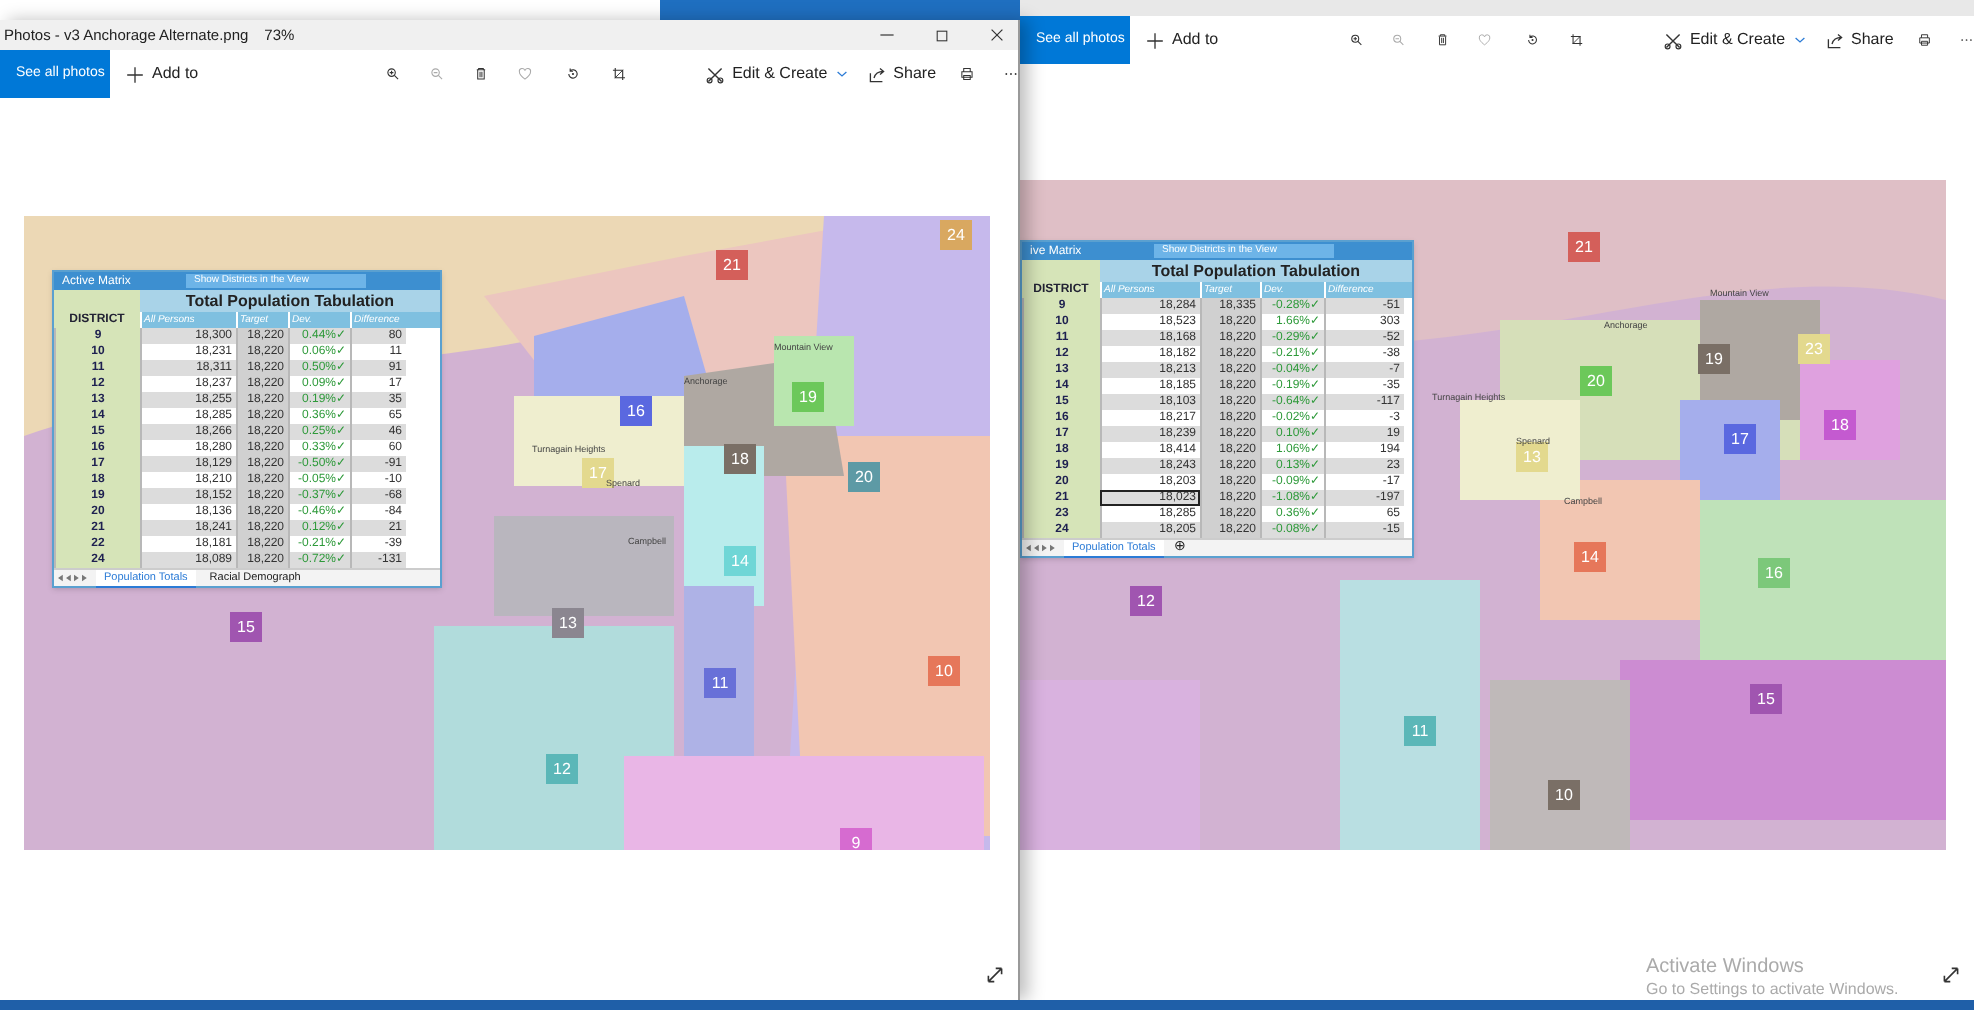  What do you see at coordinates (1814, 349) in the screenshot?
I see `district-label: 23` at bounding box center [1814, 349].